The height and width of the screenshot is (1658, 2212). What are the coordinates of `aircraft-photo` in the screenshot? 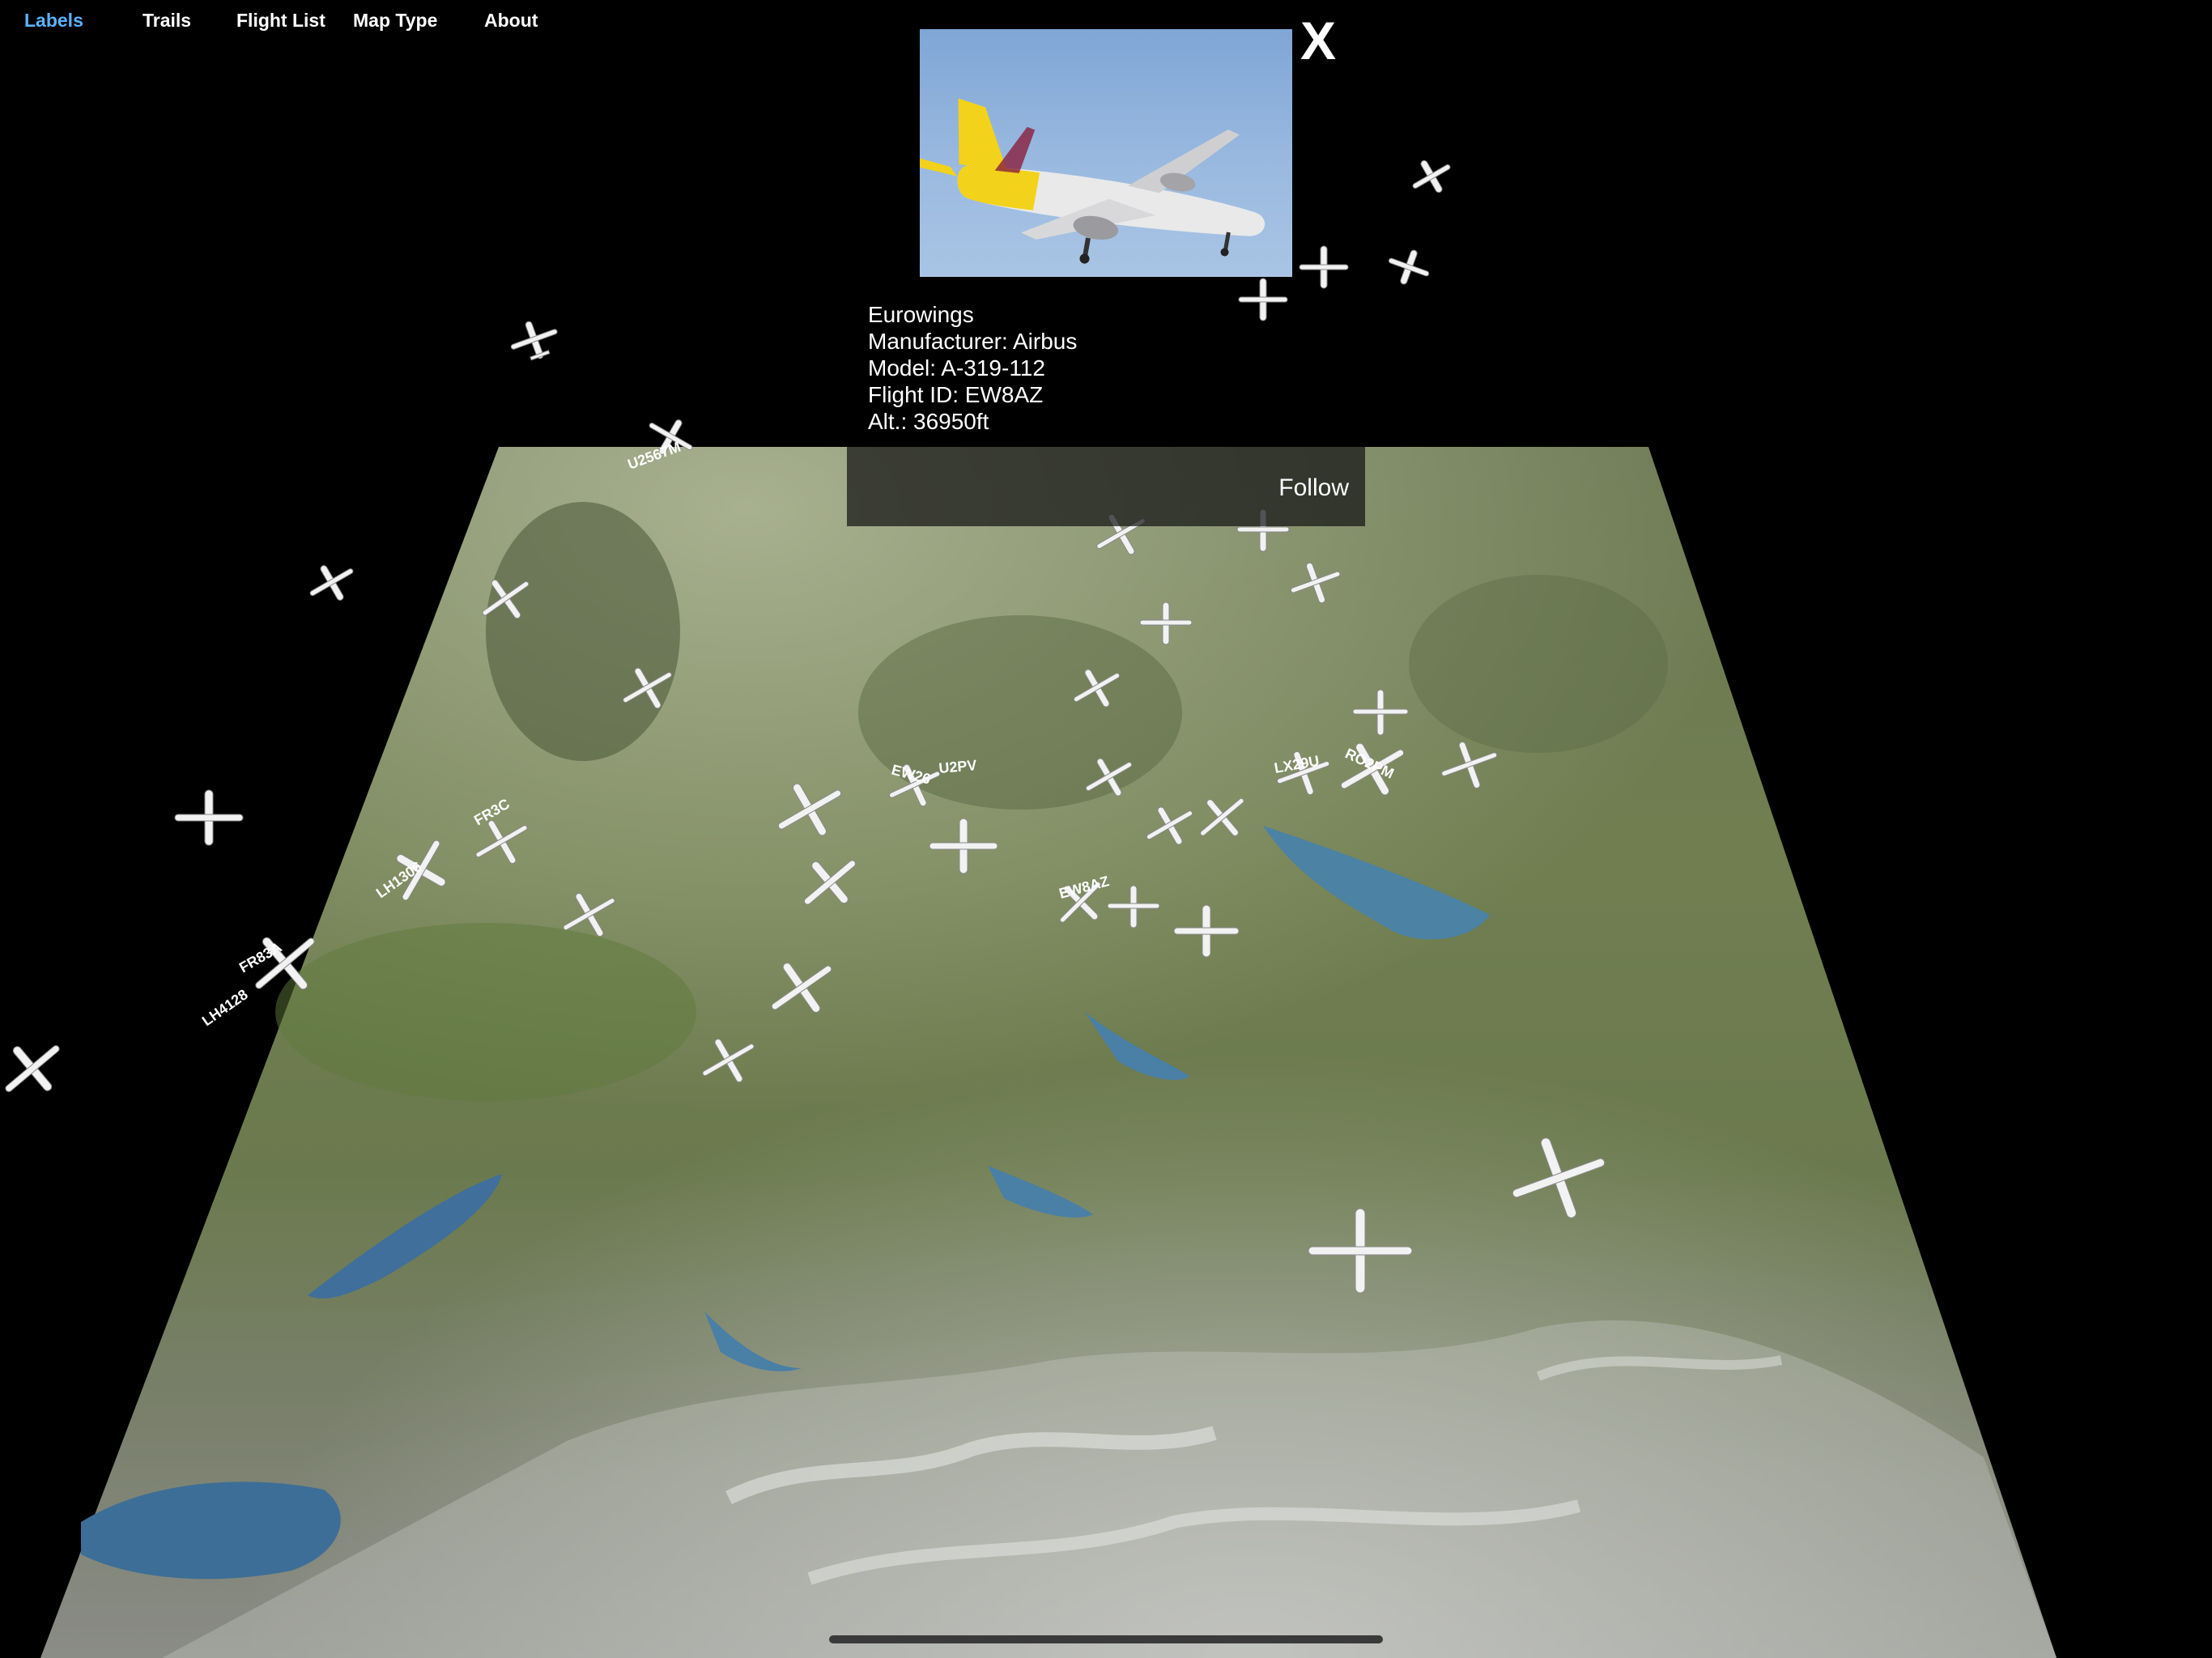 It's located at (1106, 153).